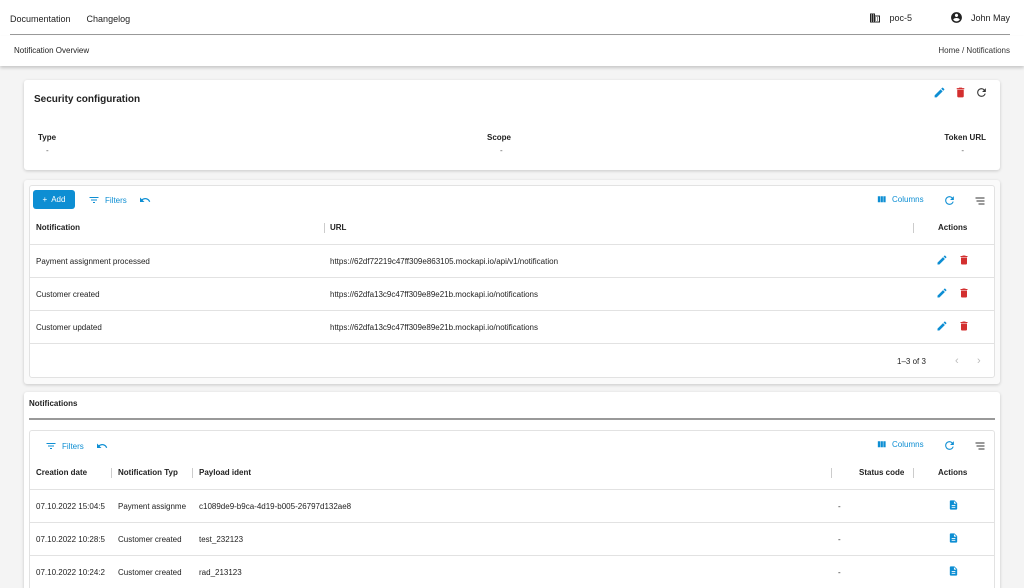 The width and height of the screenshot is (1024, 588). Describe the element at coordinates (501, 150) in the screenshot. I see `scope-value: -` at that location.